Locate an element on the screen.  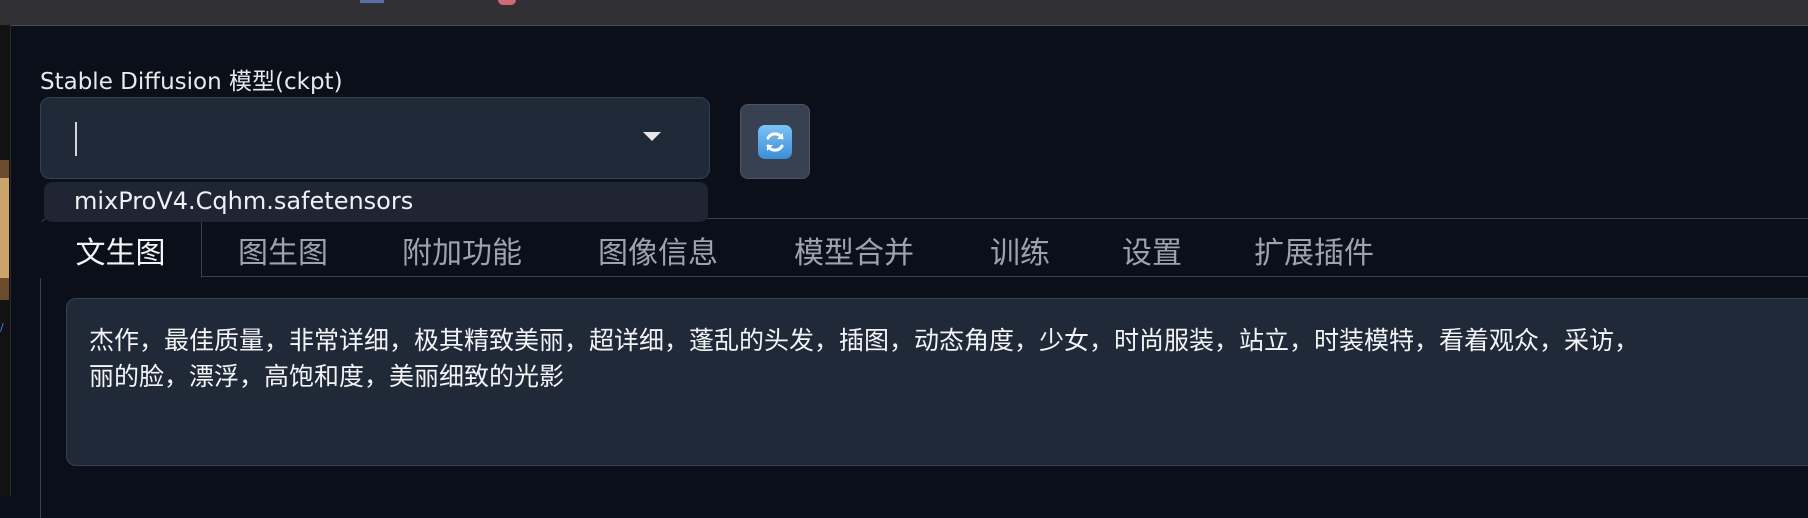
tab-checkpoint-merger: 模型合并 is located at coordinates (854, 250).